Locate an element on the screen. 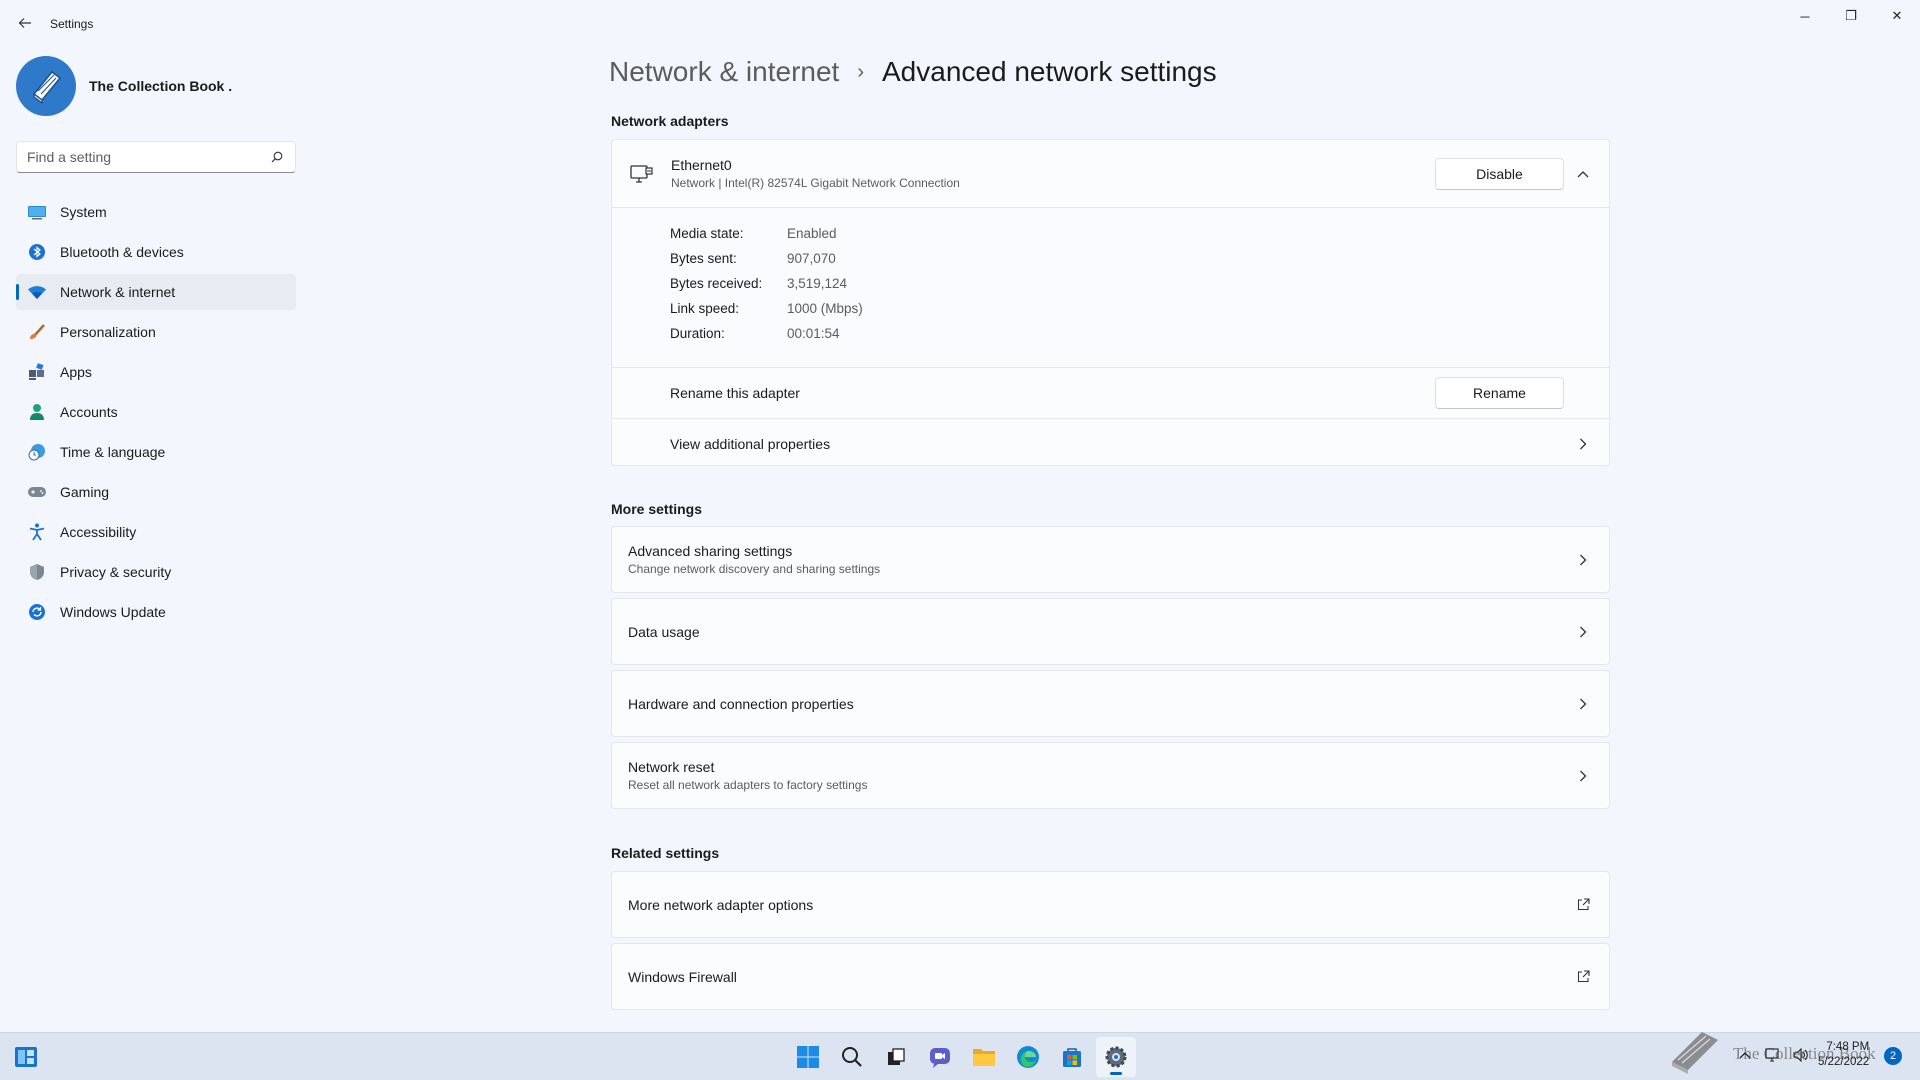  close-icon: ✕ is located at coordinates (1897, 15).